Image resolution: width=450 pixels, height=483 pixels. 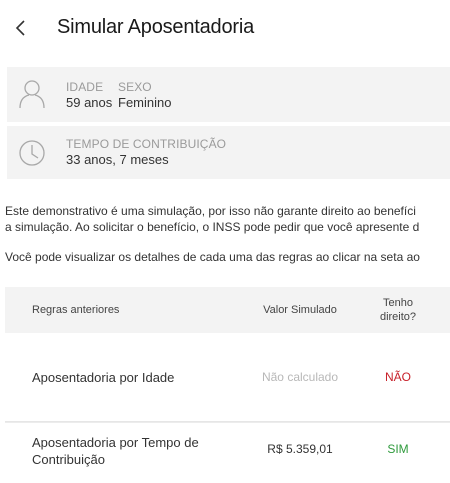 I want to click on col-value-header: Valor Simulado, so click(x=300, y=310).